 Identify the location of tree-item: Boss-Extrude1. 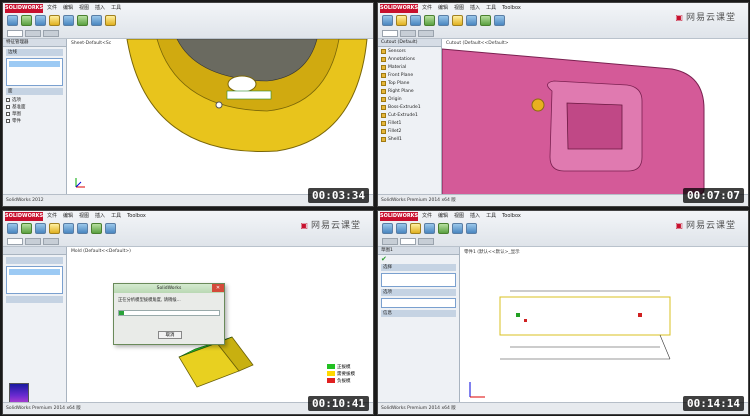
(409, 107).